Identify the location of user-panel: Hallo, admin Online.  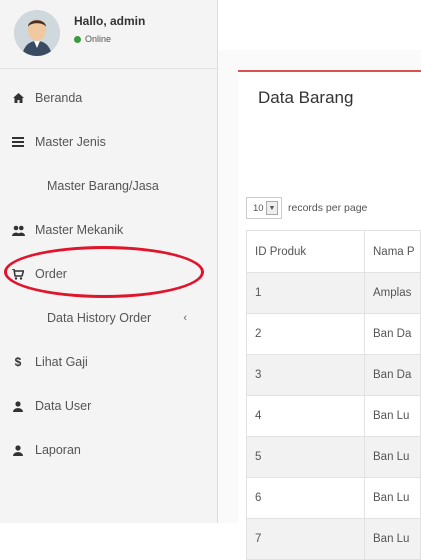
(108, 34).